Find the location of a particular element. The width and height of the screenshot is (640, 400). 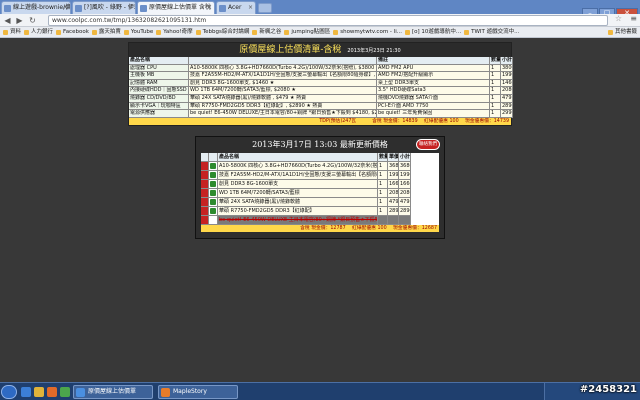

browser-tab: Acer × is located at coordinates (236, 7).